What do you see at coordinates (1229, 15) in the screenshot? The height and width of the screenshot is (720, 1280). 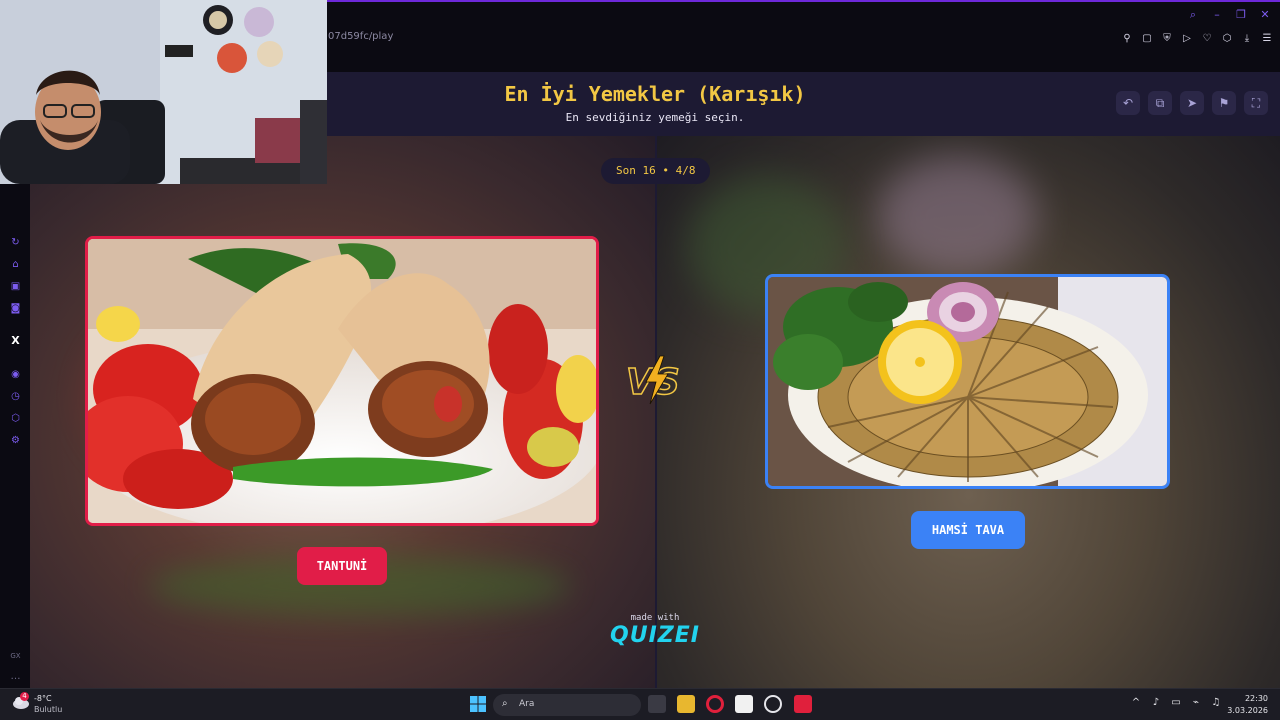 I see `window-controls: ⌕ – ❐ ✕` at bounding box center [1229, 15].